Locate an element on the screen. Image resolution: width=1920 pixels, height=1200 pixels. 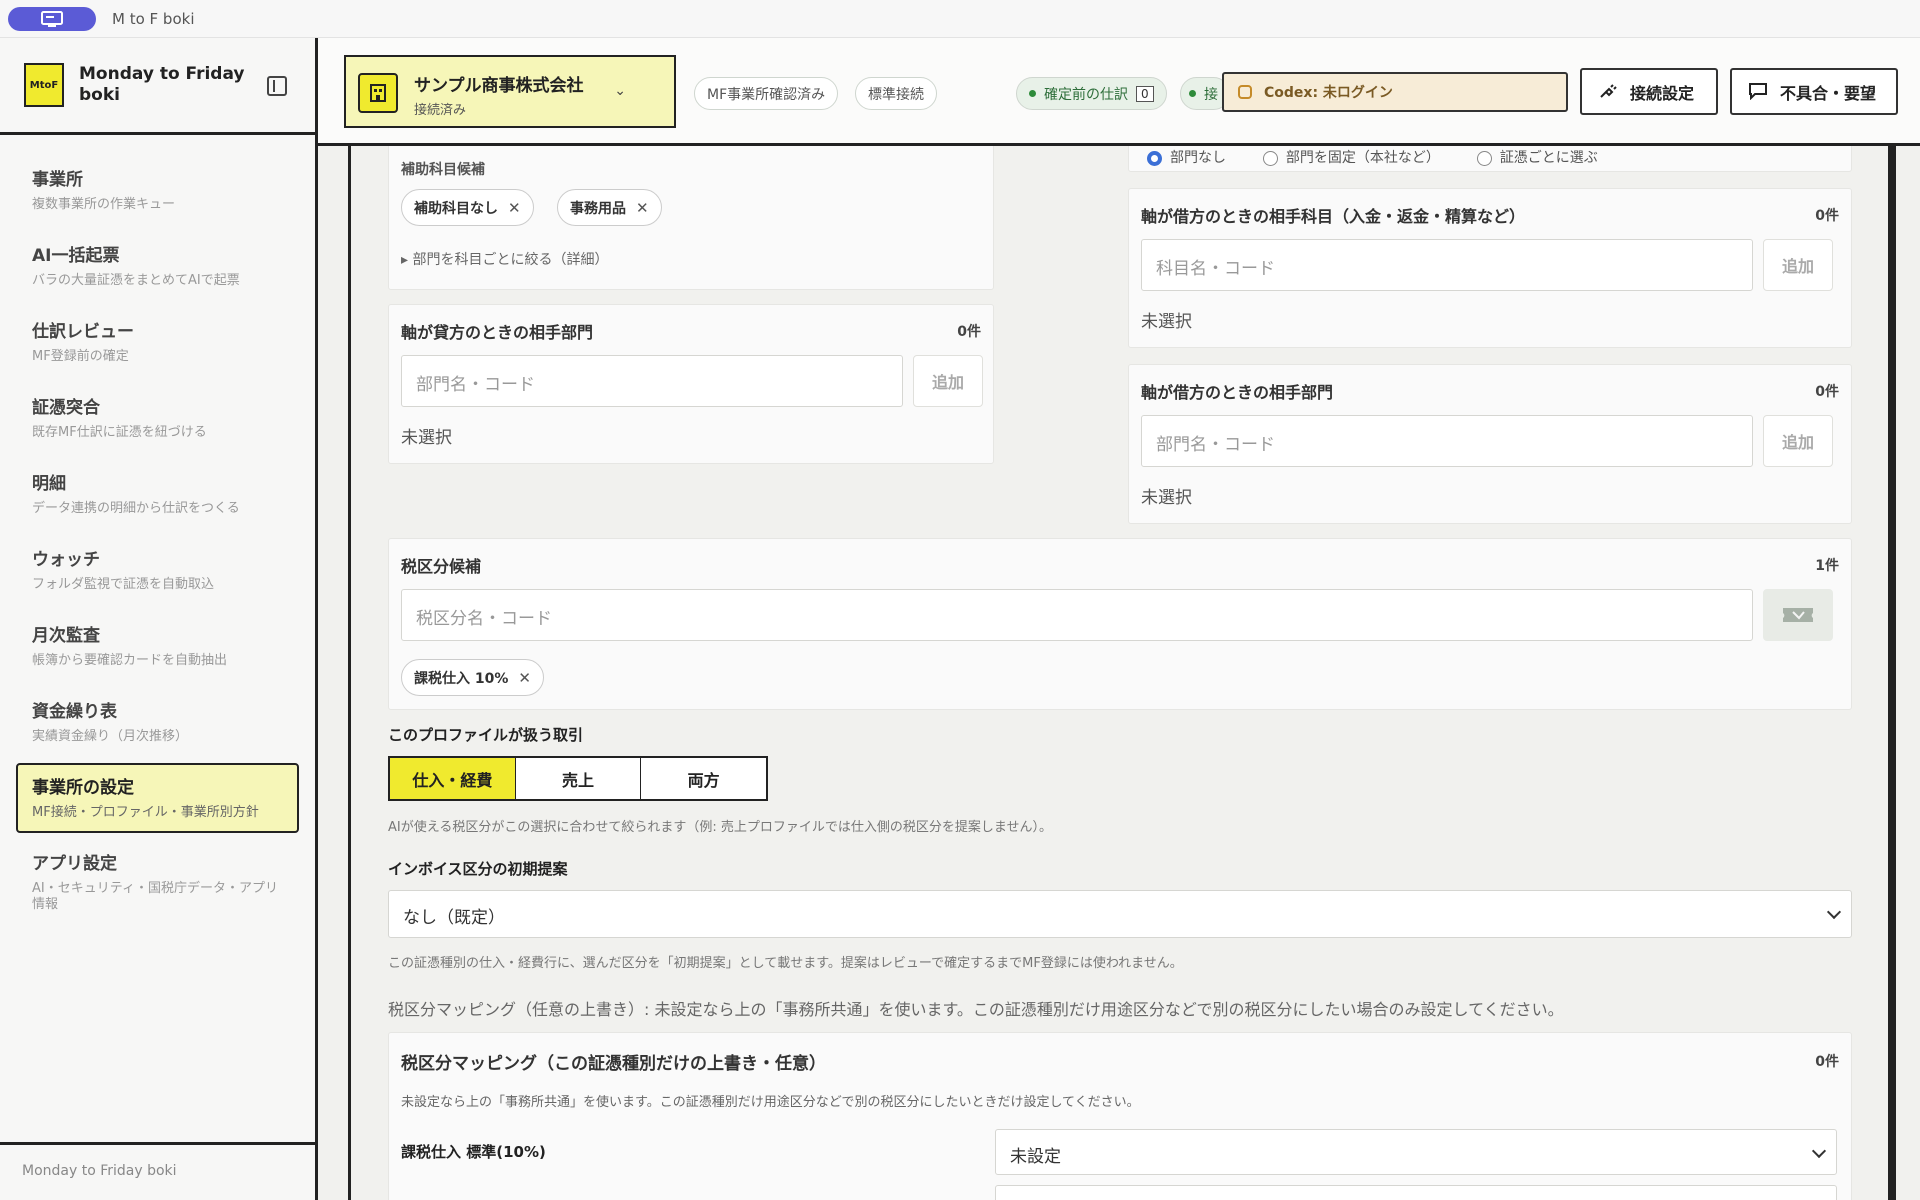
chip-tax-10: 課税仕入 10% ✕ is located at coordinates (472, 677).